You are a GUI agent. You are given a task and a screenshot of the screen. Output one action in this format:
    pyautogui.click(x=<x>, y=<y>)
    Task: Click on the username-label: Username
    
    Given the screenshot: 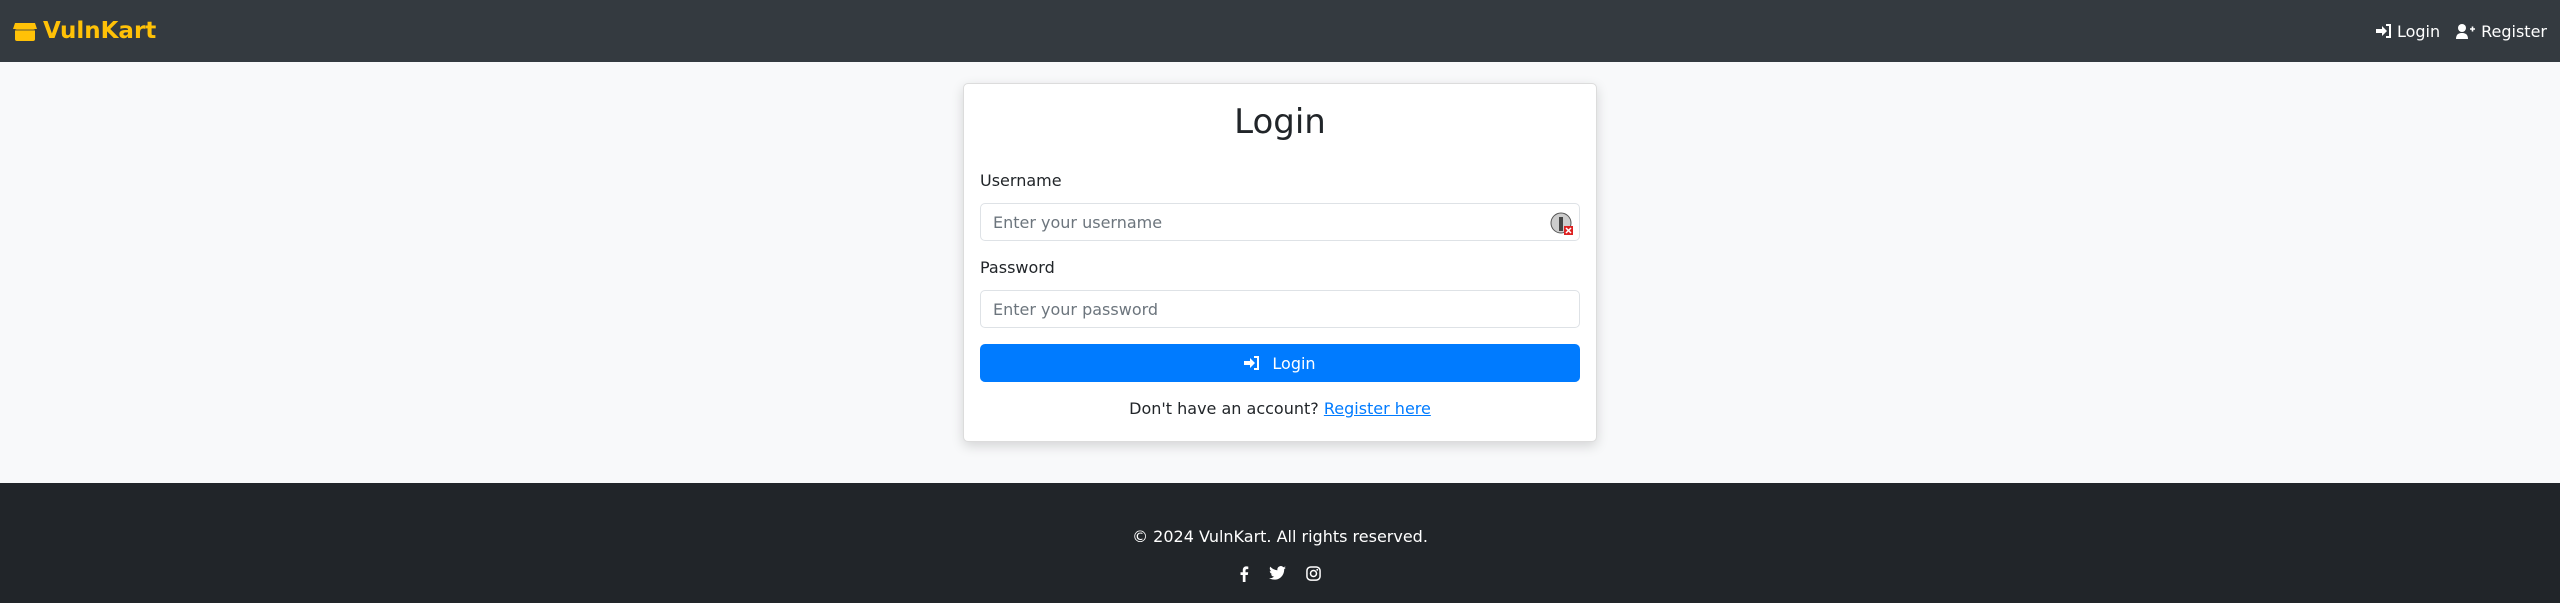 What is the action you would take?
    pyautogui.click(x=1021, y=180)
    